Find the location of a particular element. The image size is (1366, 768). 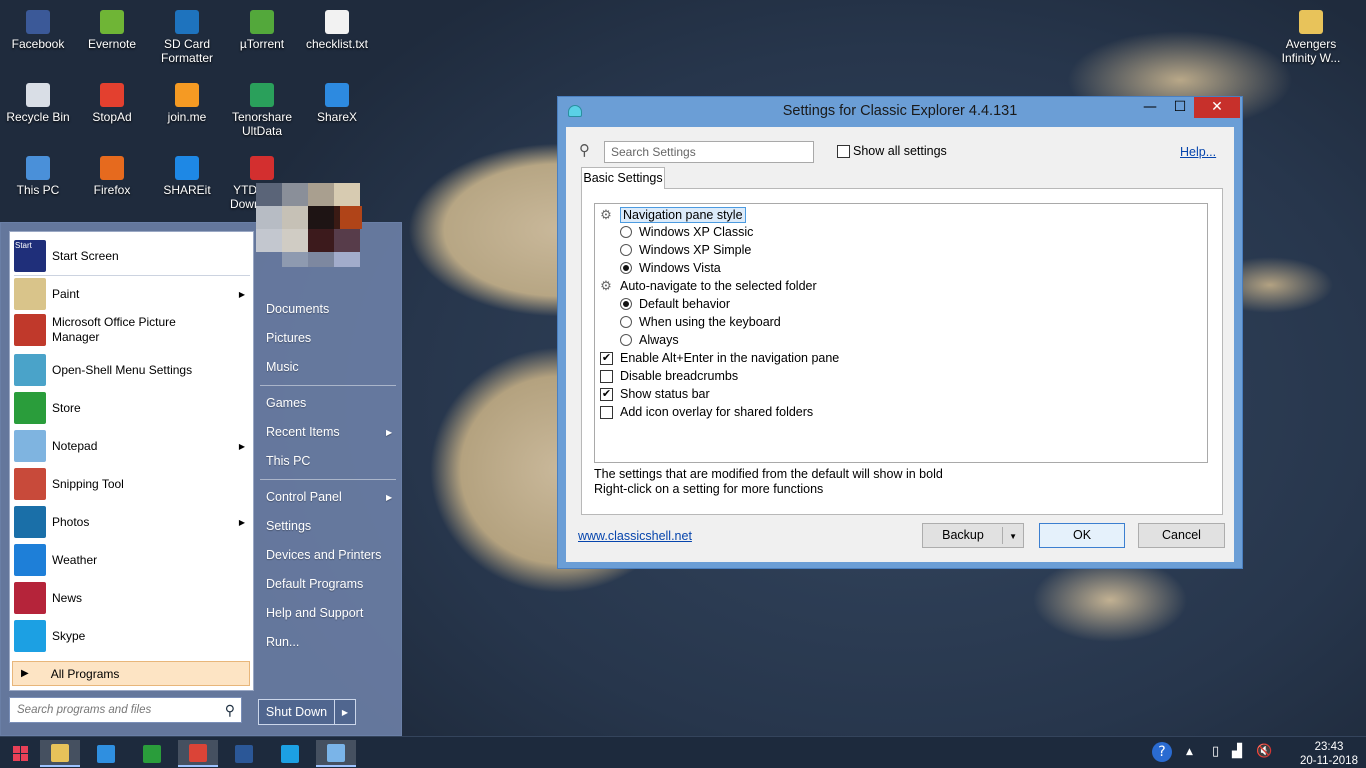

start-right-item: Games is located at coordinates (286, 403).